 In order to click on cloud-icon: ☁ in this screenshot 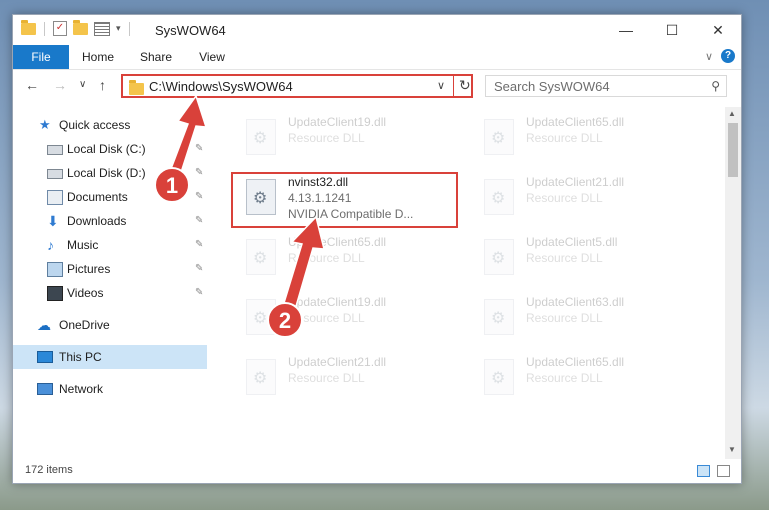, I will do `click(44, 325)`.